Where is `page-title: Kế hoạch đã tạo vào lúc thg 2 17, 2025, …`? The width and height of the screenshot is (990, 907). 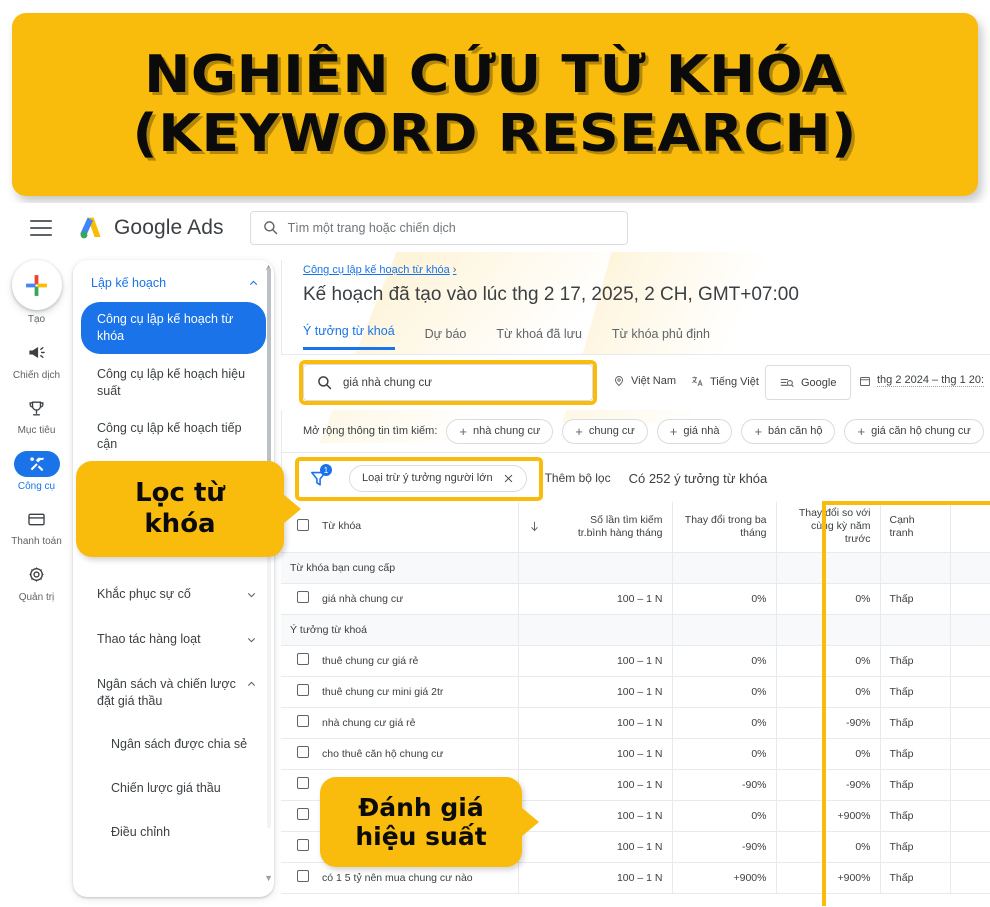
page-title: Kế hoạch đã tạo vào lúc thg 2 17, 2025, … is located at coordinates (551, 294).